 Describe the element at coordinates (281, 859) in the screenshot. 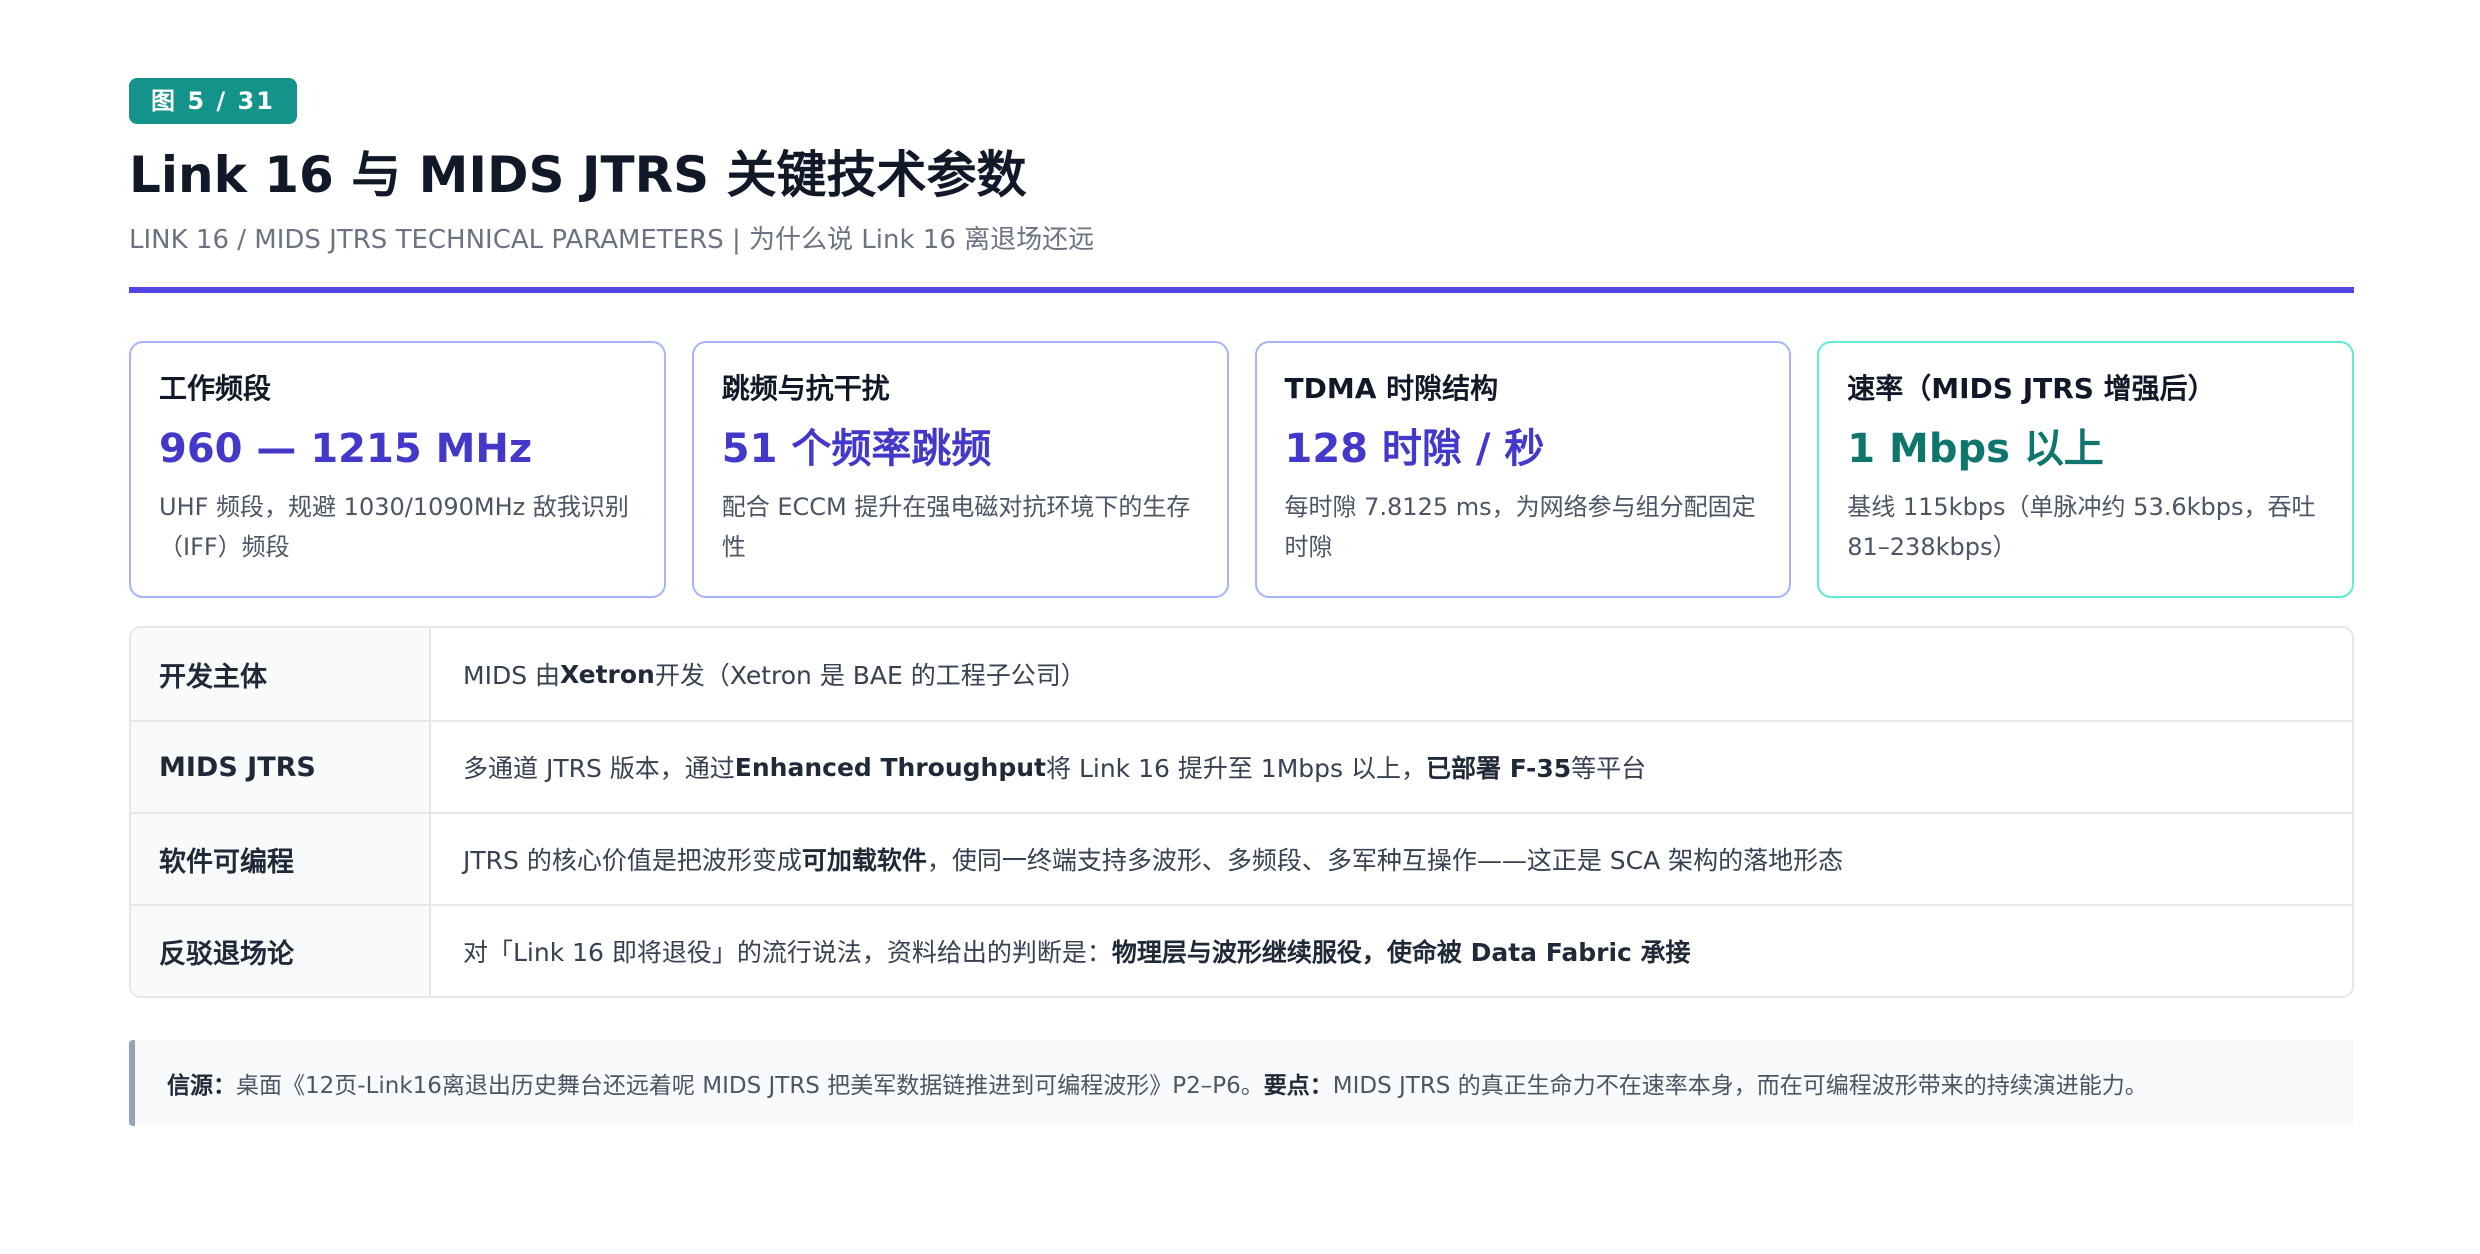

I see `row-header: 软件可编程` at that location.